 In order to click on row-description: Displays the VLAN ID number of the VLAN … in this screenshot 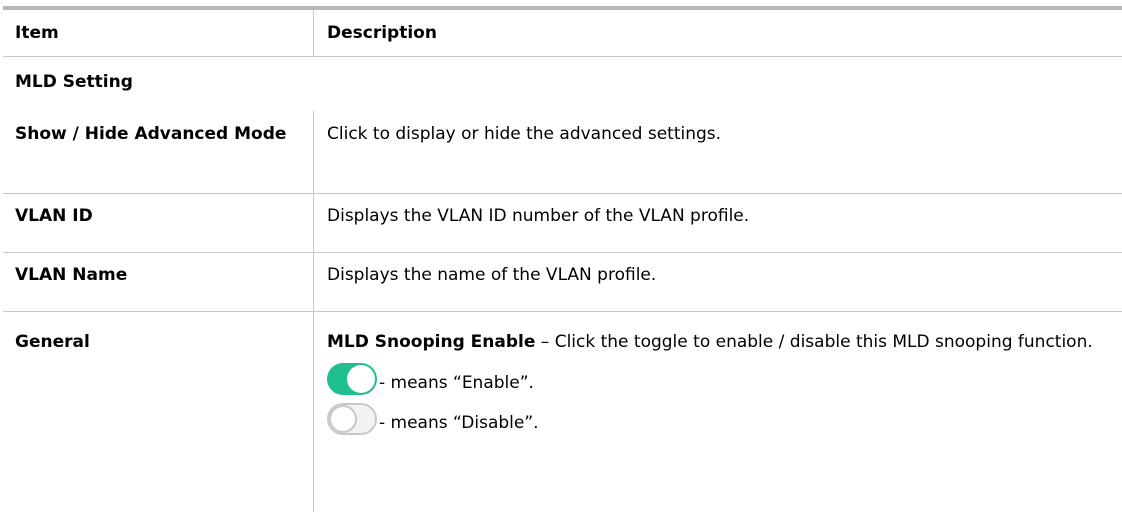, I will do `click(717, 223)`.